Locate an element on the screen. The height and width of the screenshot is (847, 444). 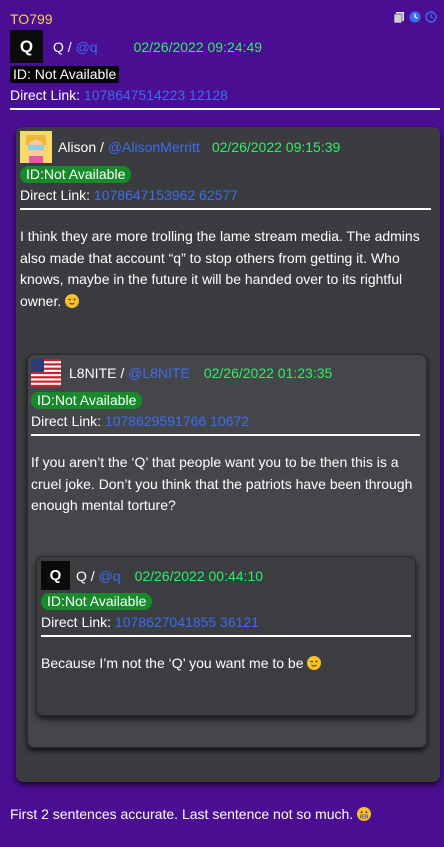
alison-id-badge: ID:Not Available is located at coordinates (76, 174).